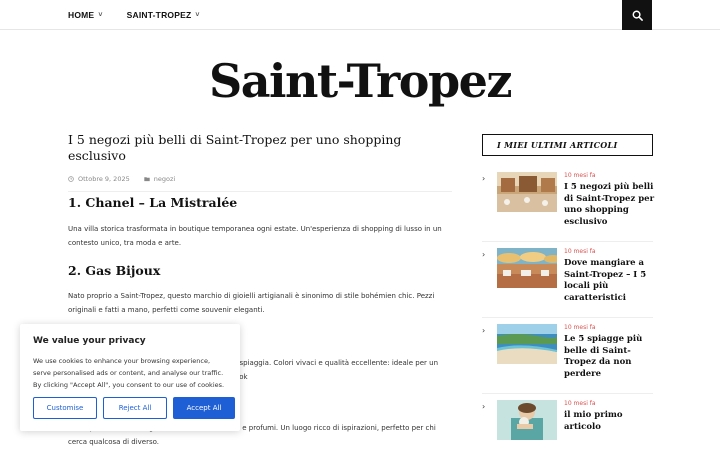 The image size is (720, 450). I want to click on post-date: Ottobre 9, 2025, so click(99, 179).